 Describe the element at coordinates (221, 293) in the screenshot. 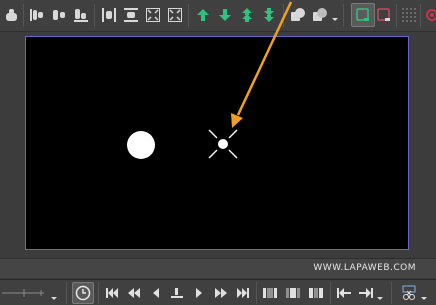

I see `next-keyframe-icon` at that location.